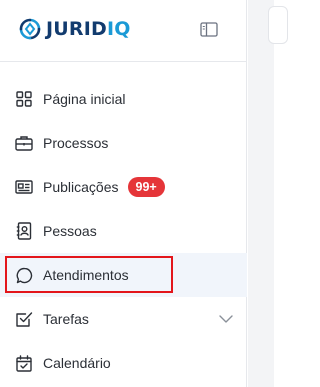 This screenshot has height=387, width=320. Describe the element at coordinates (24, 363) in the screenshot. I see `calendar-check-icon` at that location.